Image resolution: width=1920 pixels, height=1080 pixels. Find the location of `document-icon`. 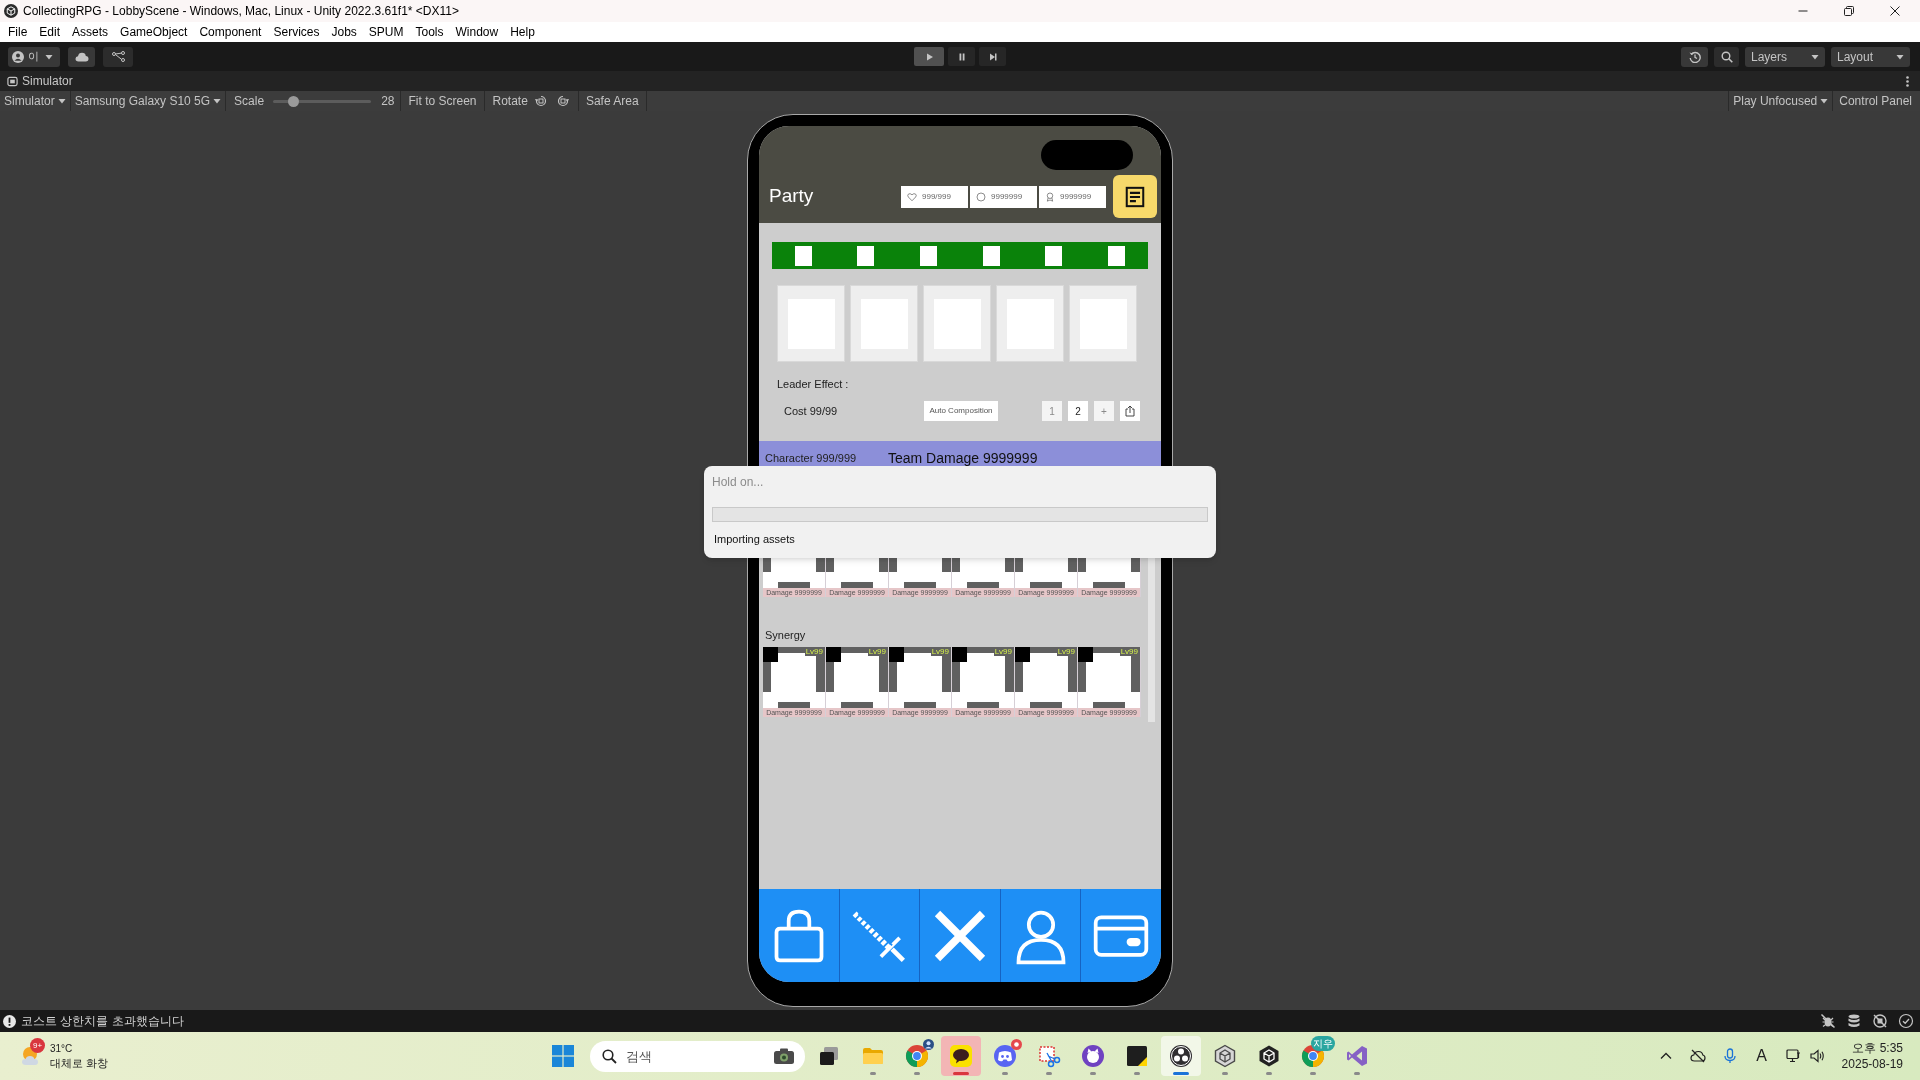

document-icon is located at coordinates (1135, 196).